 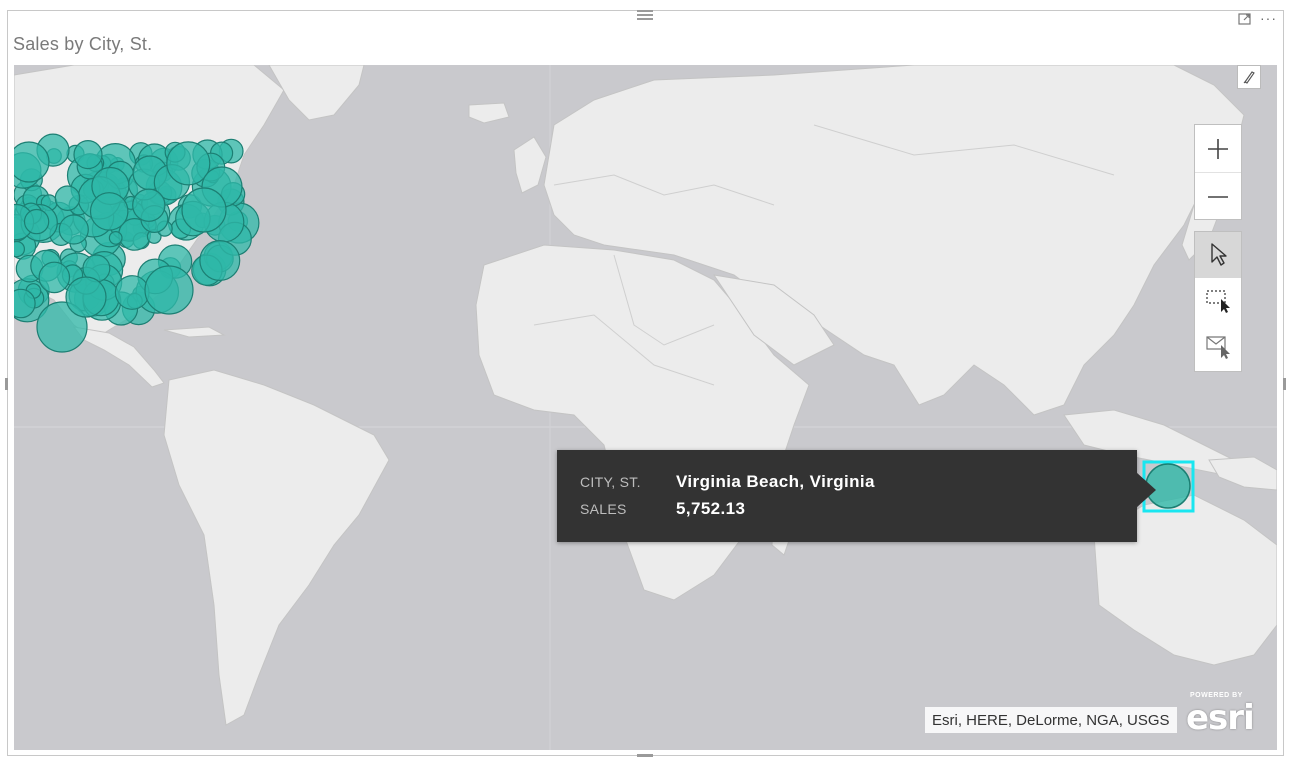 I want to click on tooltip-pointer, so click(x=1146, y=490).